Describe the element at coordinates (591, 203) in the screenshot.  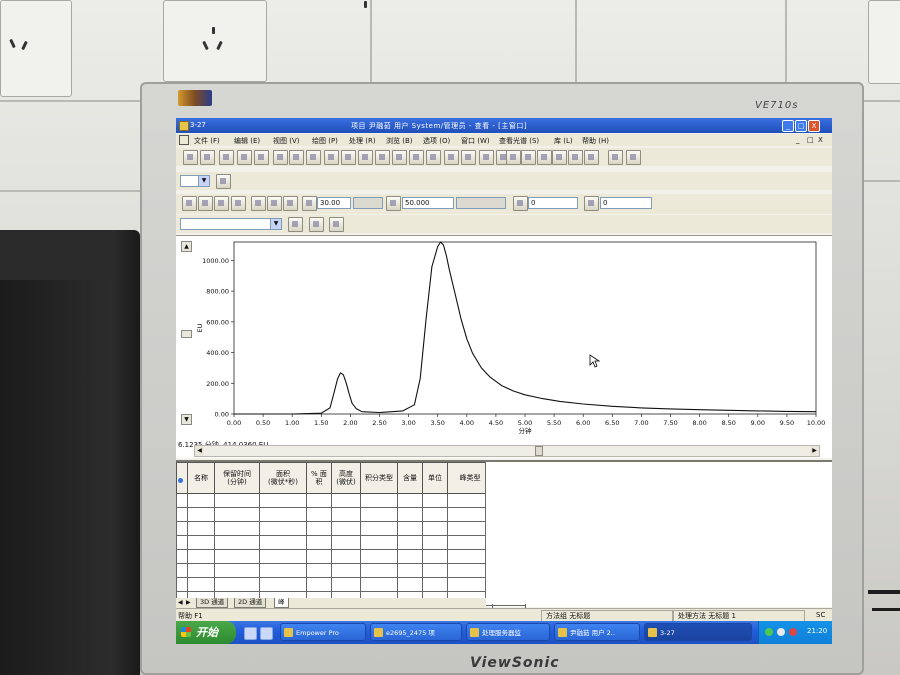
I see `offset2-icon` at that location.